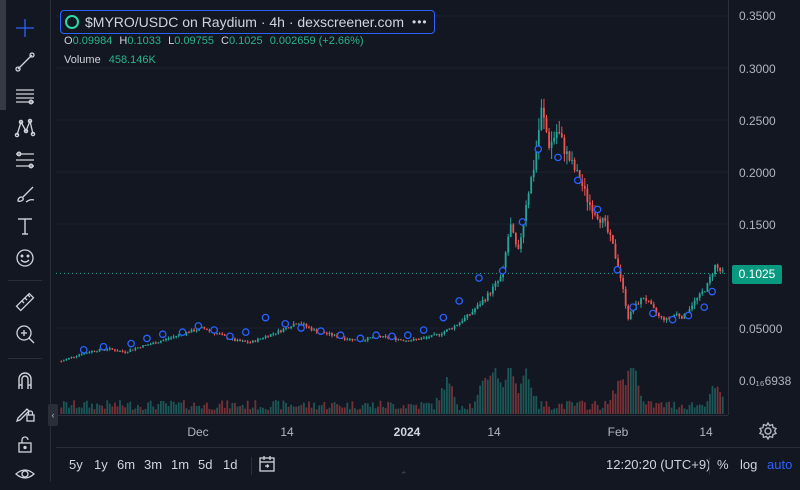  I want to click on lock-draw-icon, so click(25, 412).